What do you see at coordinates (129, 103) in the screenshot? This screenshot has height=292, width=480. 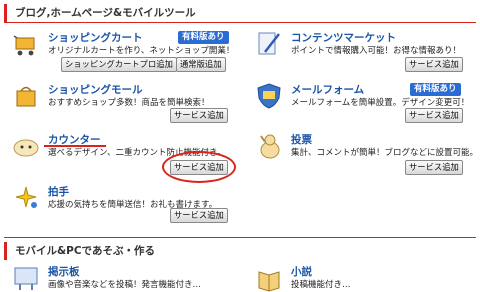 I see `service-desc: おすすめショップ多数！商品を簡単検索！` at bounding box center [129, 103].